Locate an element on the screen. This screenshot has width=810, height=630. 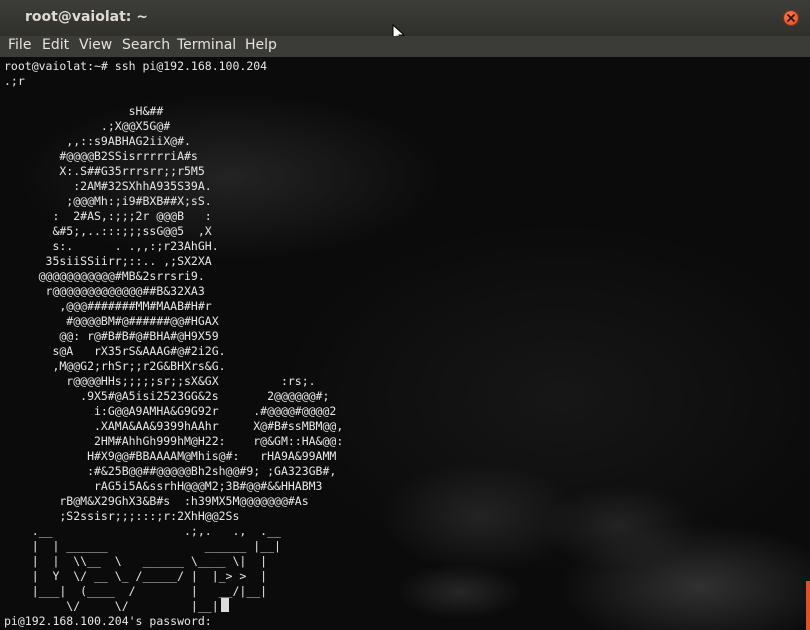
terminal-line: .XAMA&AA&9399hAAhr X@#B#ssMBM@@, is located at coordinates (174, 426).